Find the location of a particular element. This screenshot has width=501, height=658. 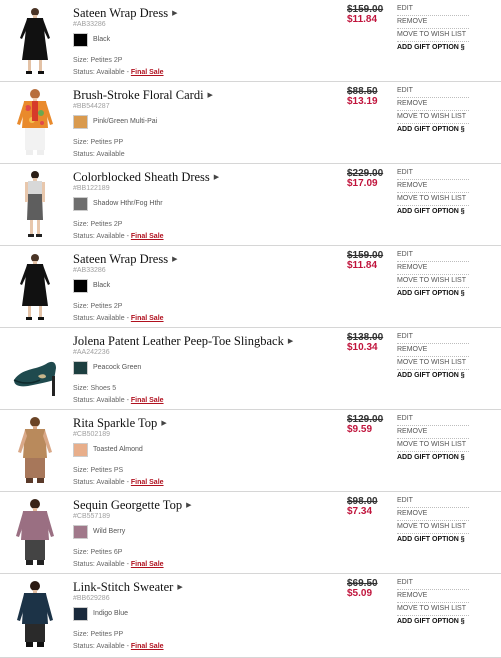

product-name: Brush-Stroke Floral Cardi is located at coordinates (138, 95).